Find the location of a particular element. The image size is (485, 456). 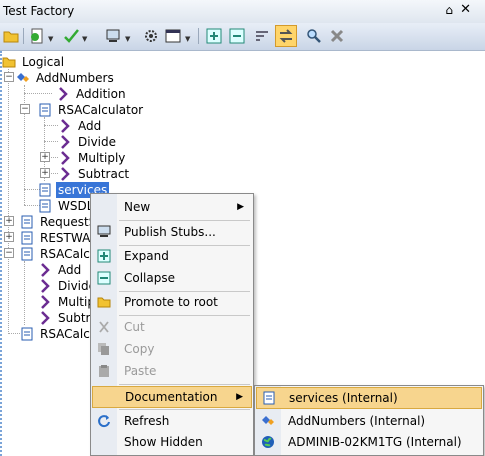

submenu-item-services: services (Internal) is located at coordinates (369, 398).